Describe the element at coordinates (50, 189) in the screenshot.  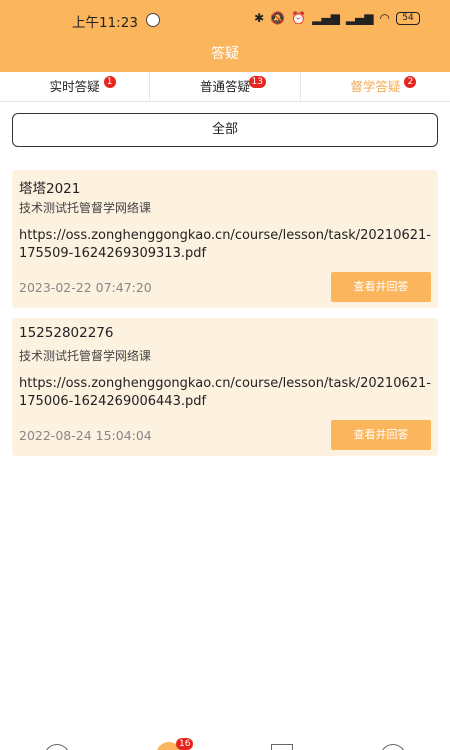
I see `student-name: 塔塔2021` at that location.